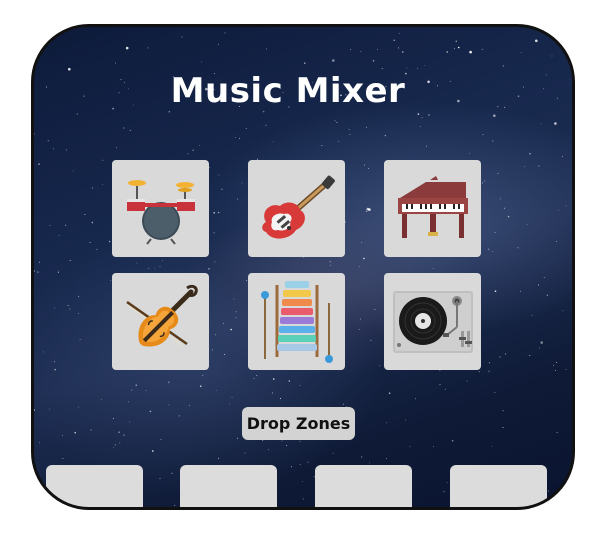  I want to click on xylophone-icon, so click(296, 321).